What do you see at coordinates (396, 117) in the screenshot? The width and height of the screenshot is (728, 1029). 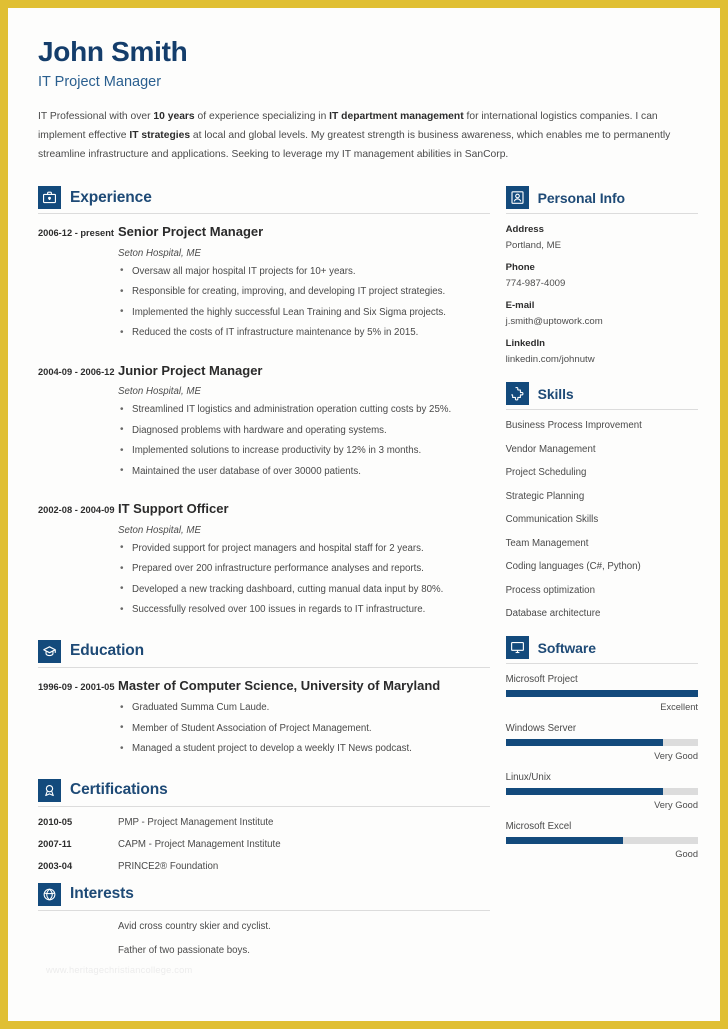 I see `summary-emphasis: IT department management` at bounding box center [396, 117].